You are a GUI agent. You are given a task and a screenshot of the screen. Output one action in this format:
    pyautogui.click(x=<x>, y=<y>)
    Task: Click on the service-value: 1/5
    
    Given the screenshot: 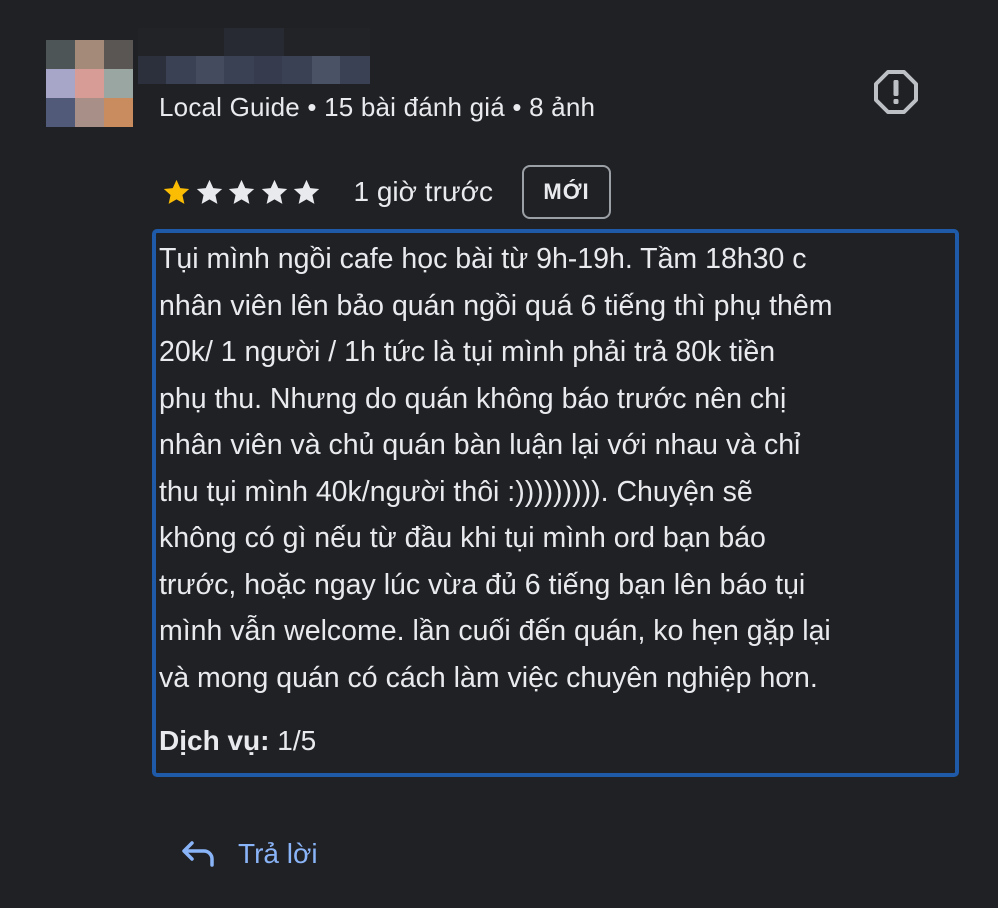 What is the action you would take?
    pyautogui.click(x=297, y=740)
    